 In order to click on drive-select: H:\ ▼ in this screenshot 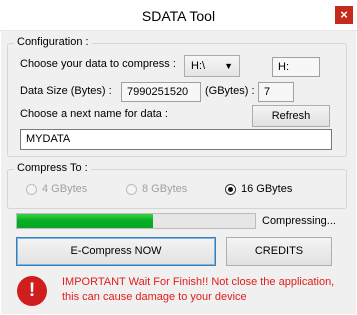, I will do `click(212, 66)`.